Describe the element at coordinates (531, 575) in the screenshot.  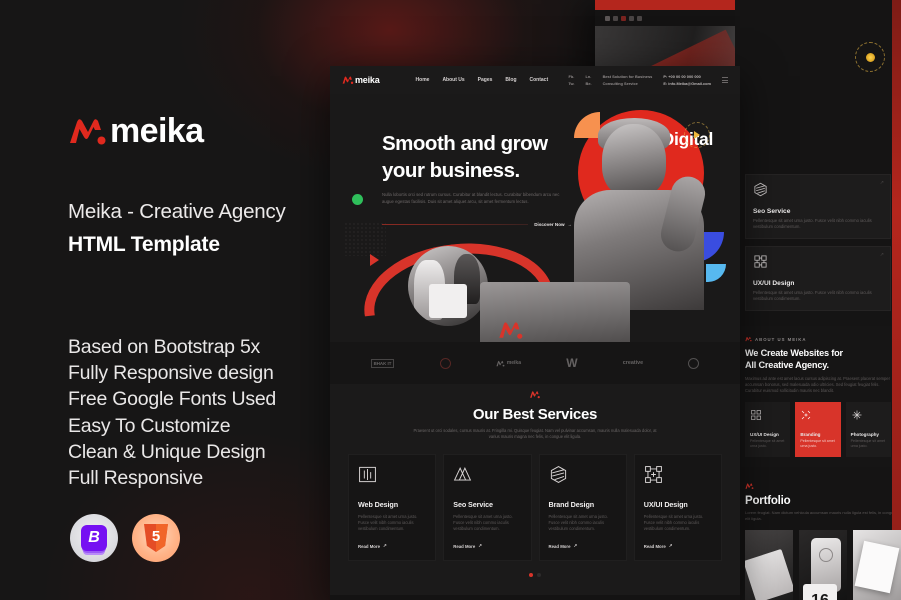
I see `carousel-dot-active` at that location.